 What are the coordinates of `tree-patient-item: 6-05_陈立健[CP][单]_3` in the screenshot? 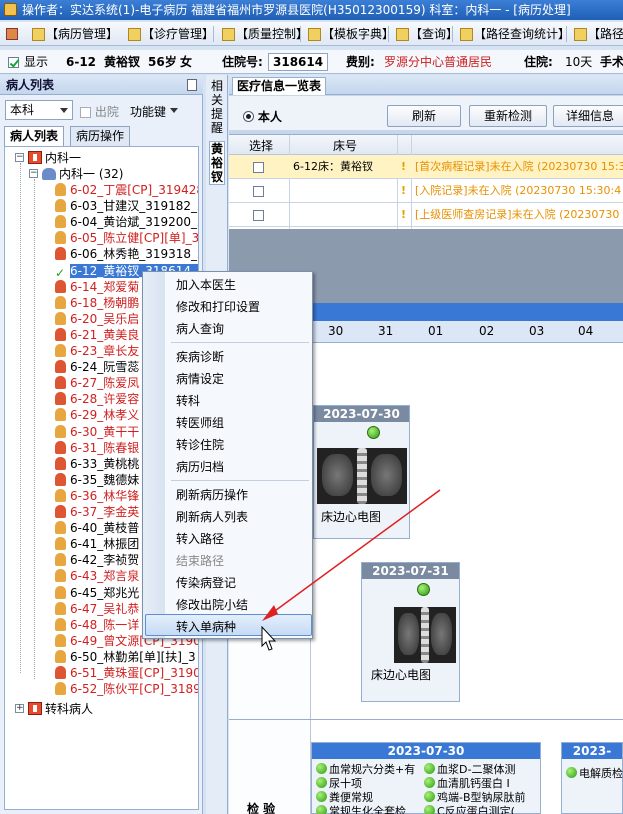 It's located at (126, 238).